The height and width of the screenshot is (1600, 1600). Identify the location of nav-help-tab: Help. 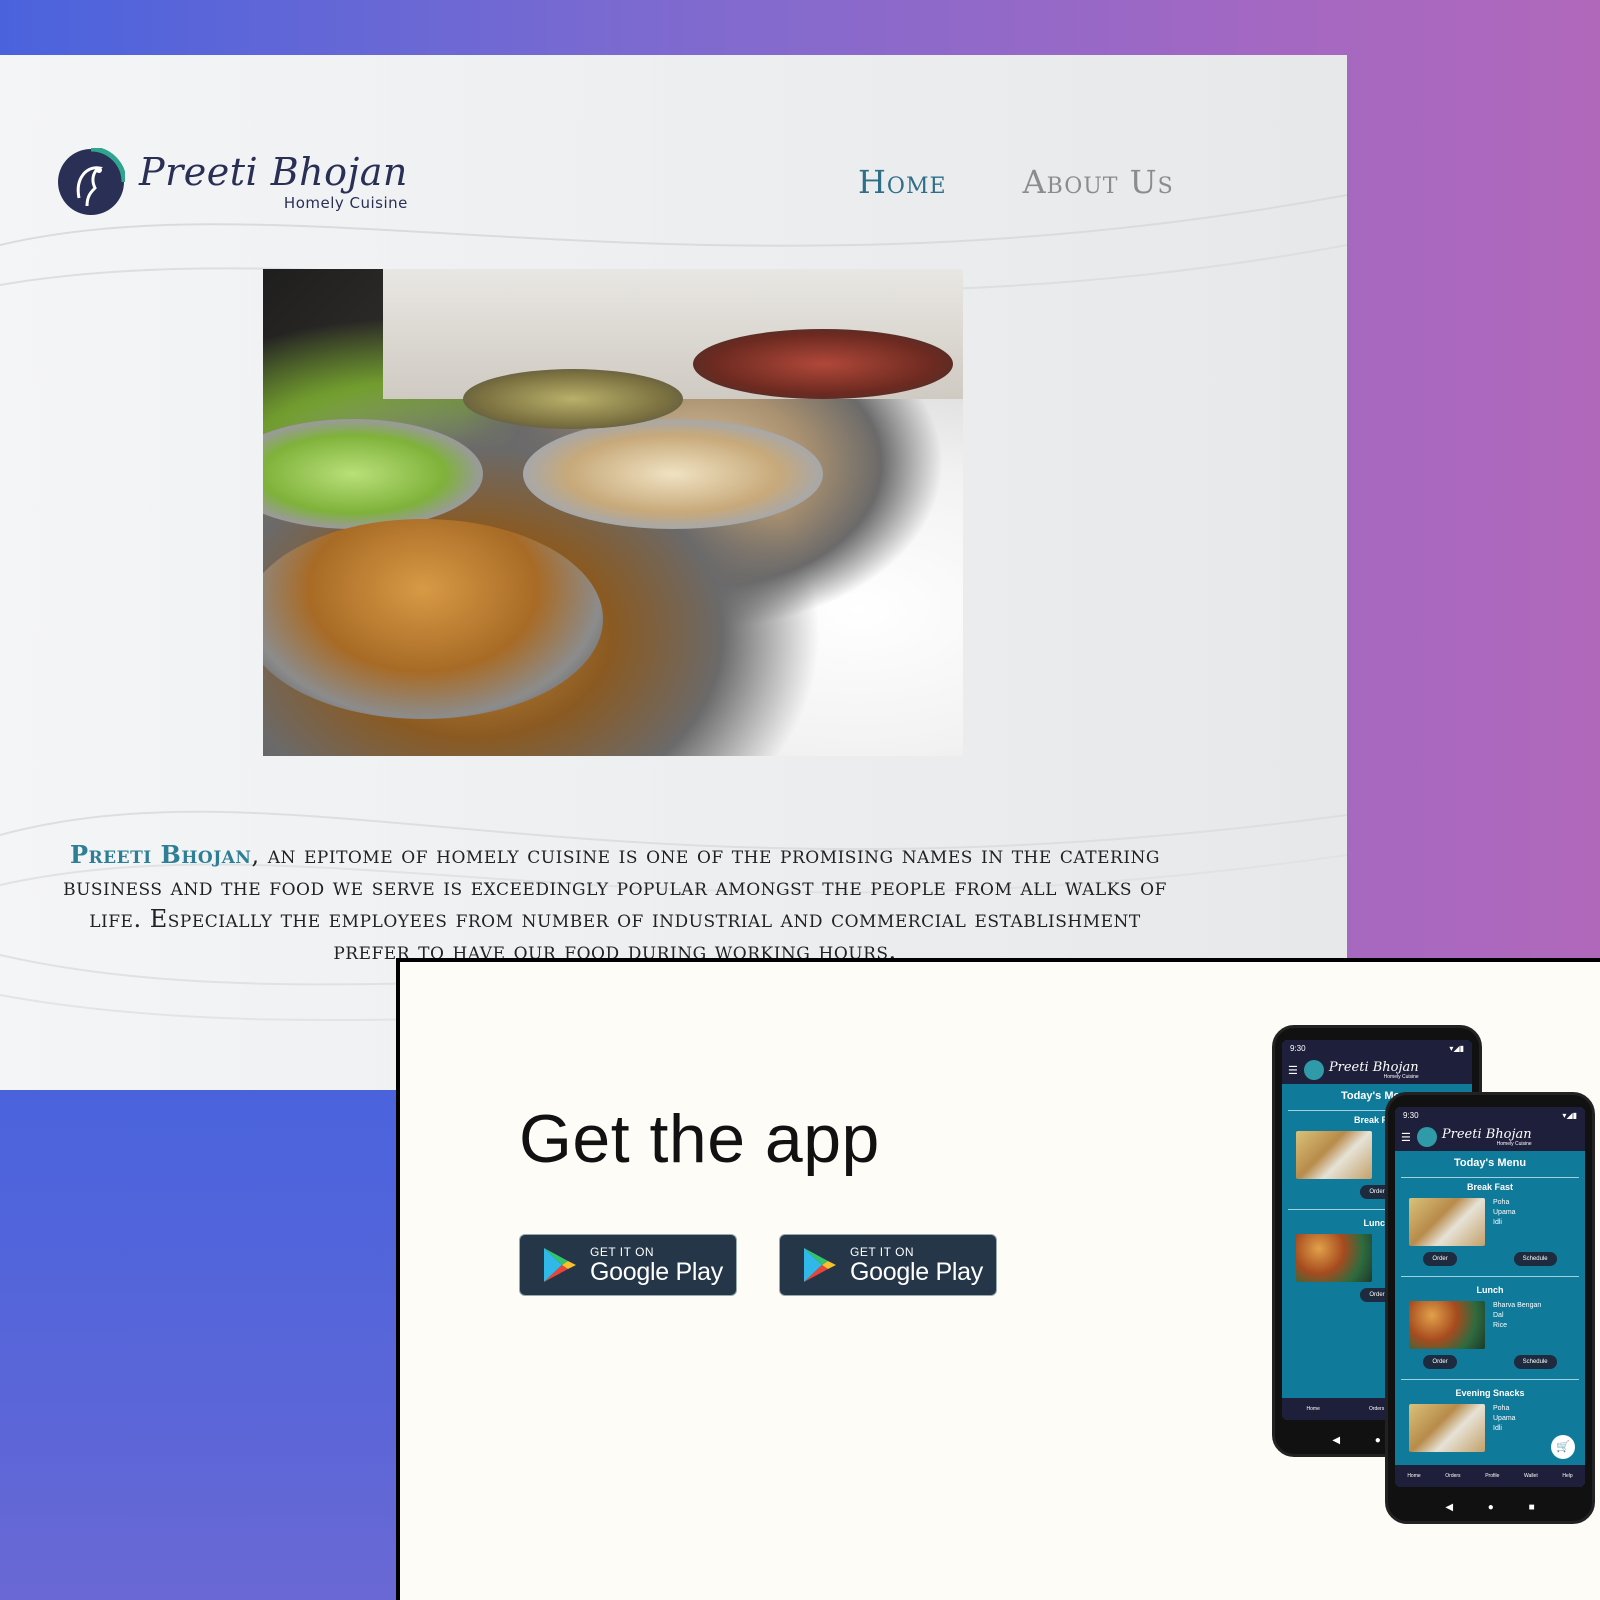
(1567, 1476).